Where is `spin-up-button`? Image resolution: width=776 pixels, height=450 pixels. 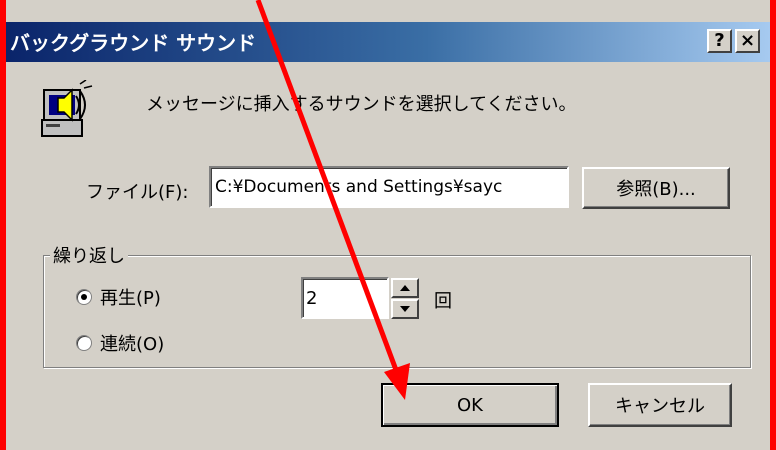 spin-up-button is located at coordinates (405, 288).